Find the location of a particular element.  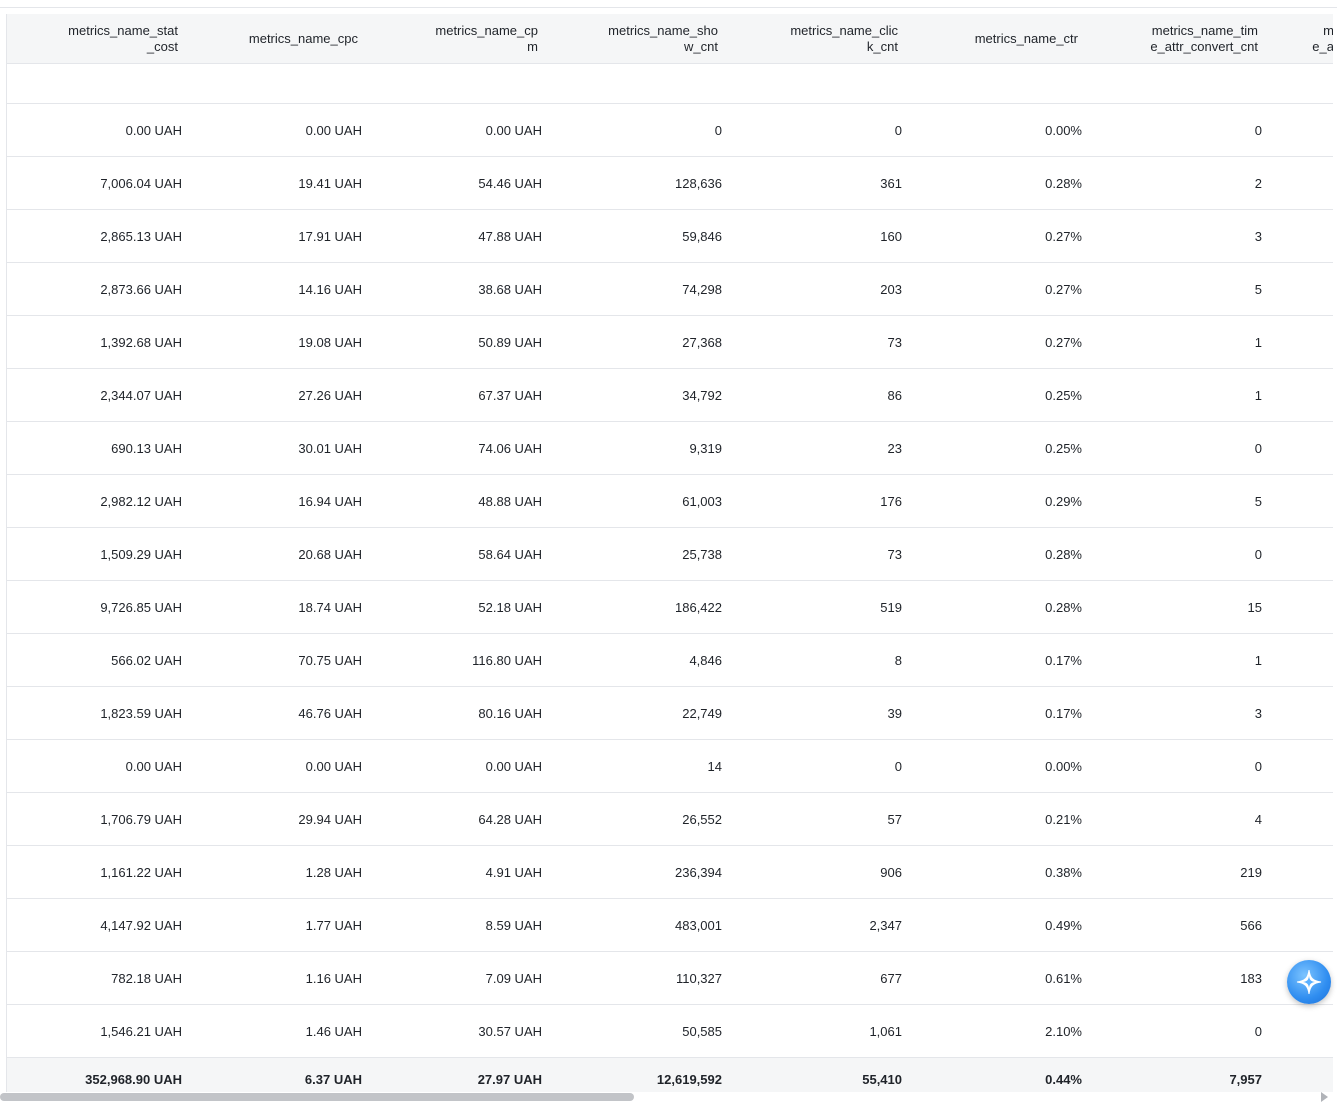

column-header-label: metrics_name_ctr is located at coordinates (1026, 39).